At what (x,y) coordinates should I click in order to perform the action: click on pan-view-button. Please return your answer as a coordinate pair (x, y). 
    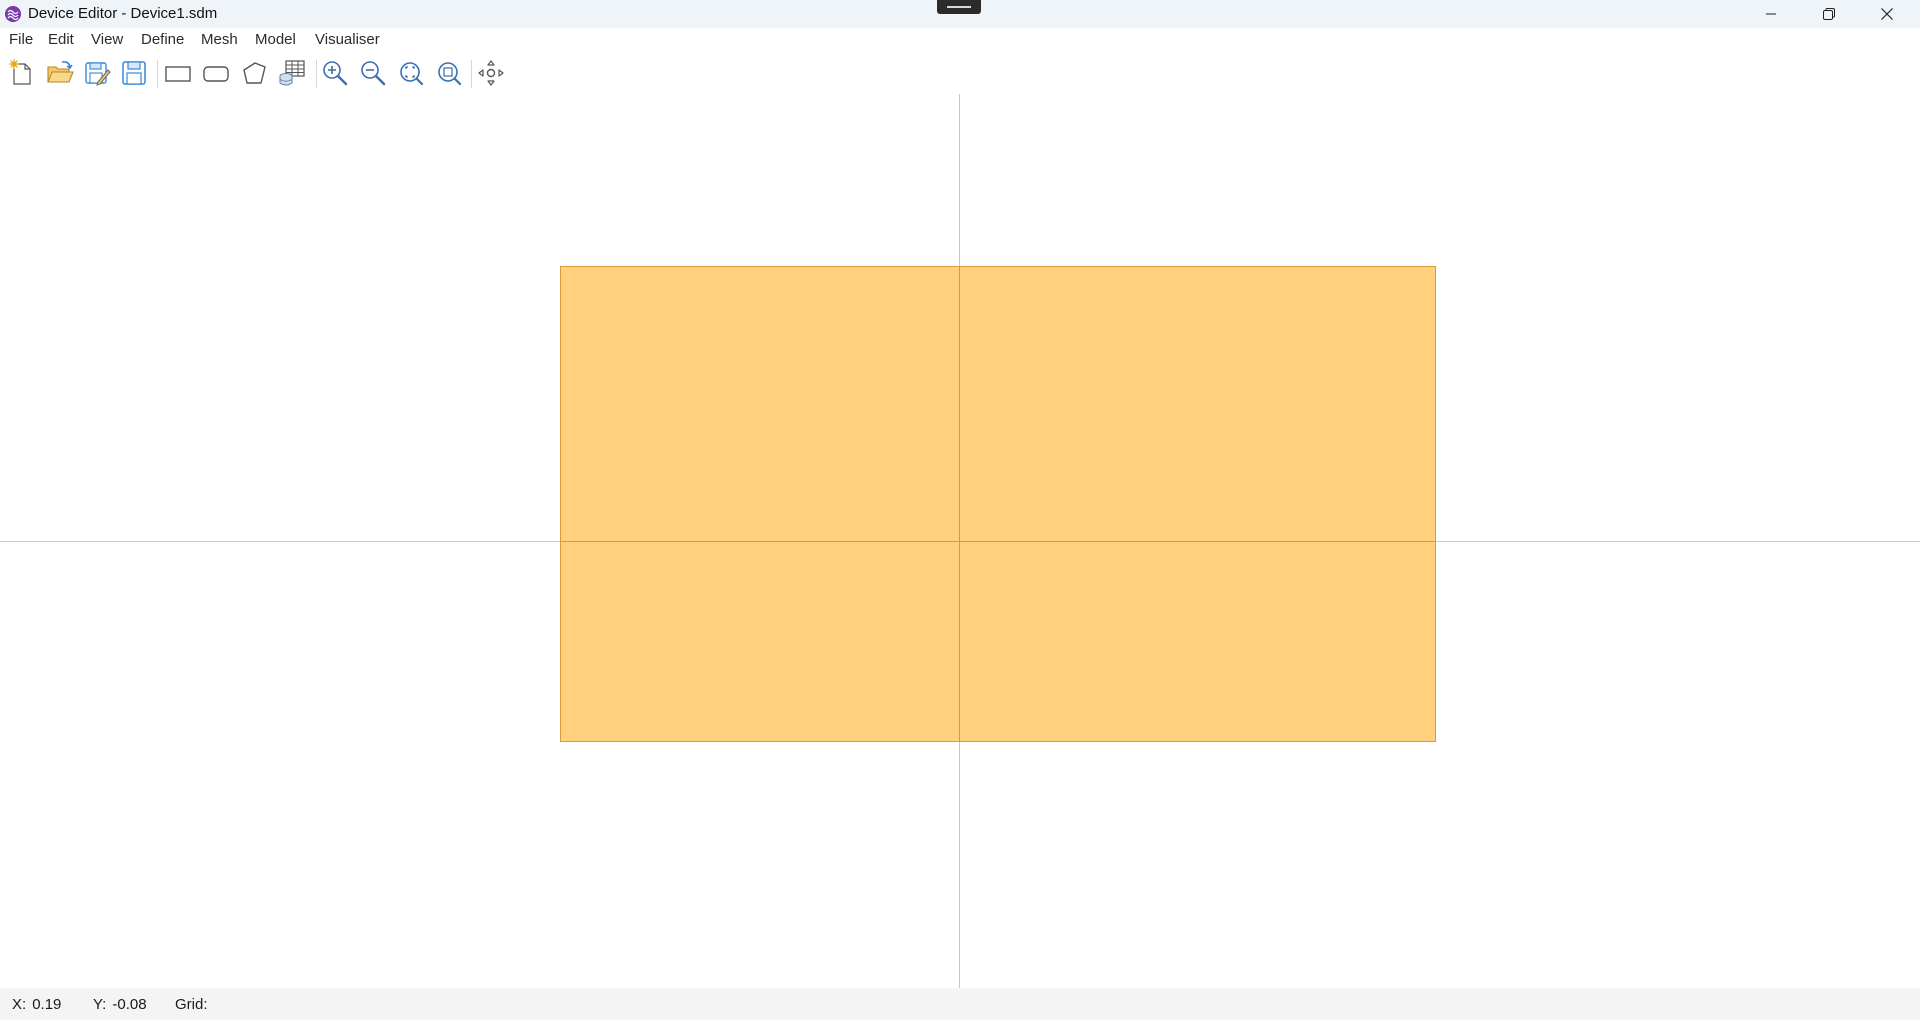
    Looking at the image, I should click on (491, 73).